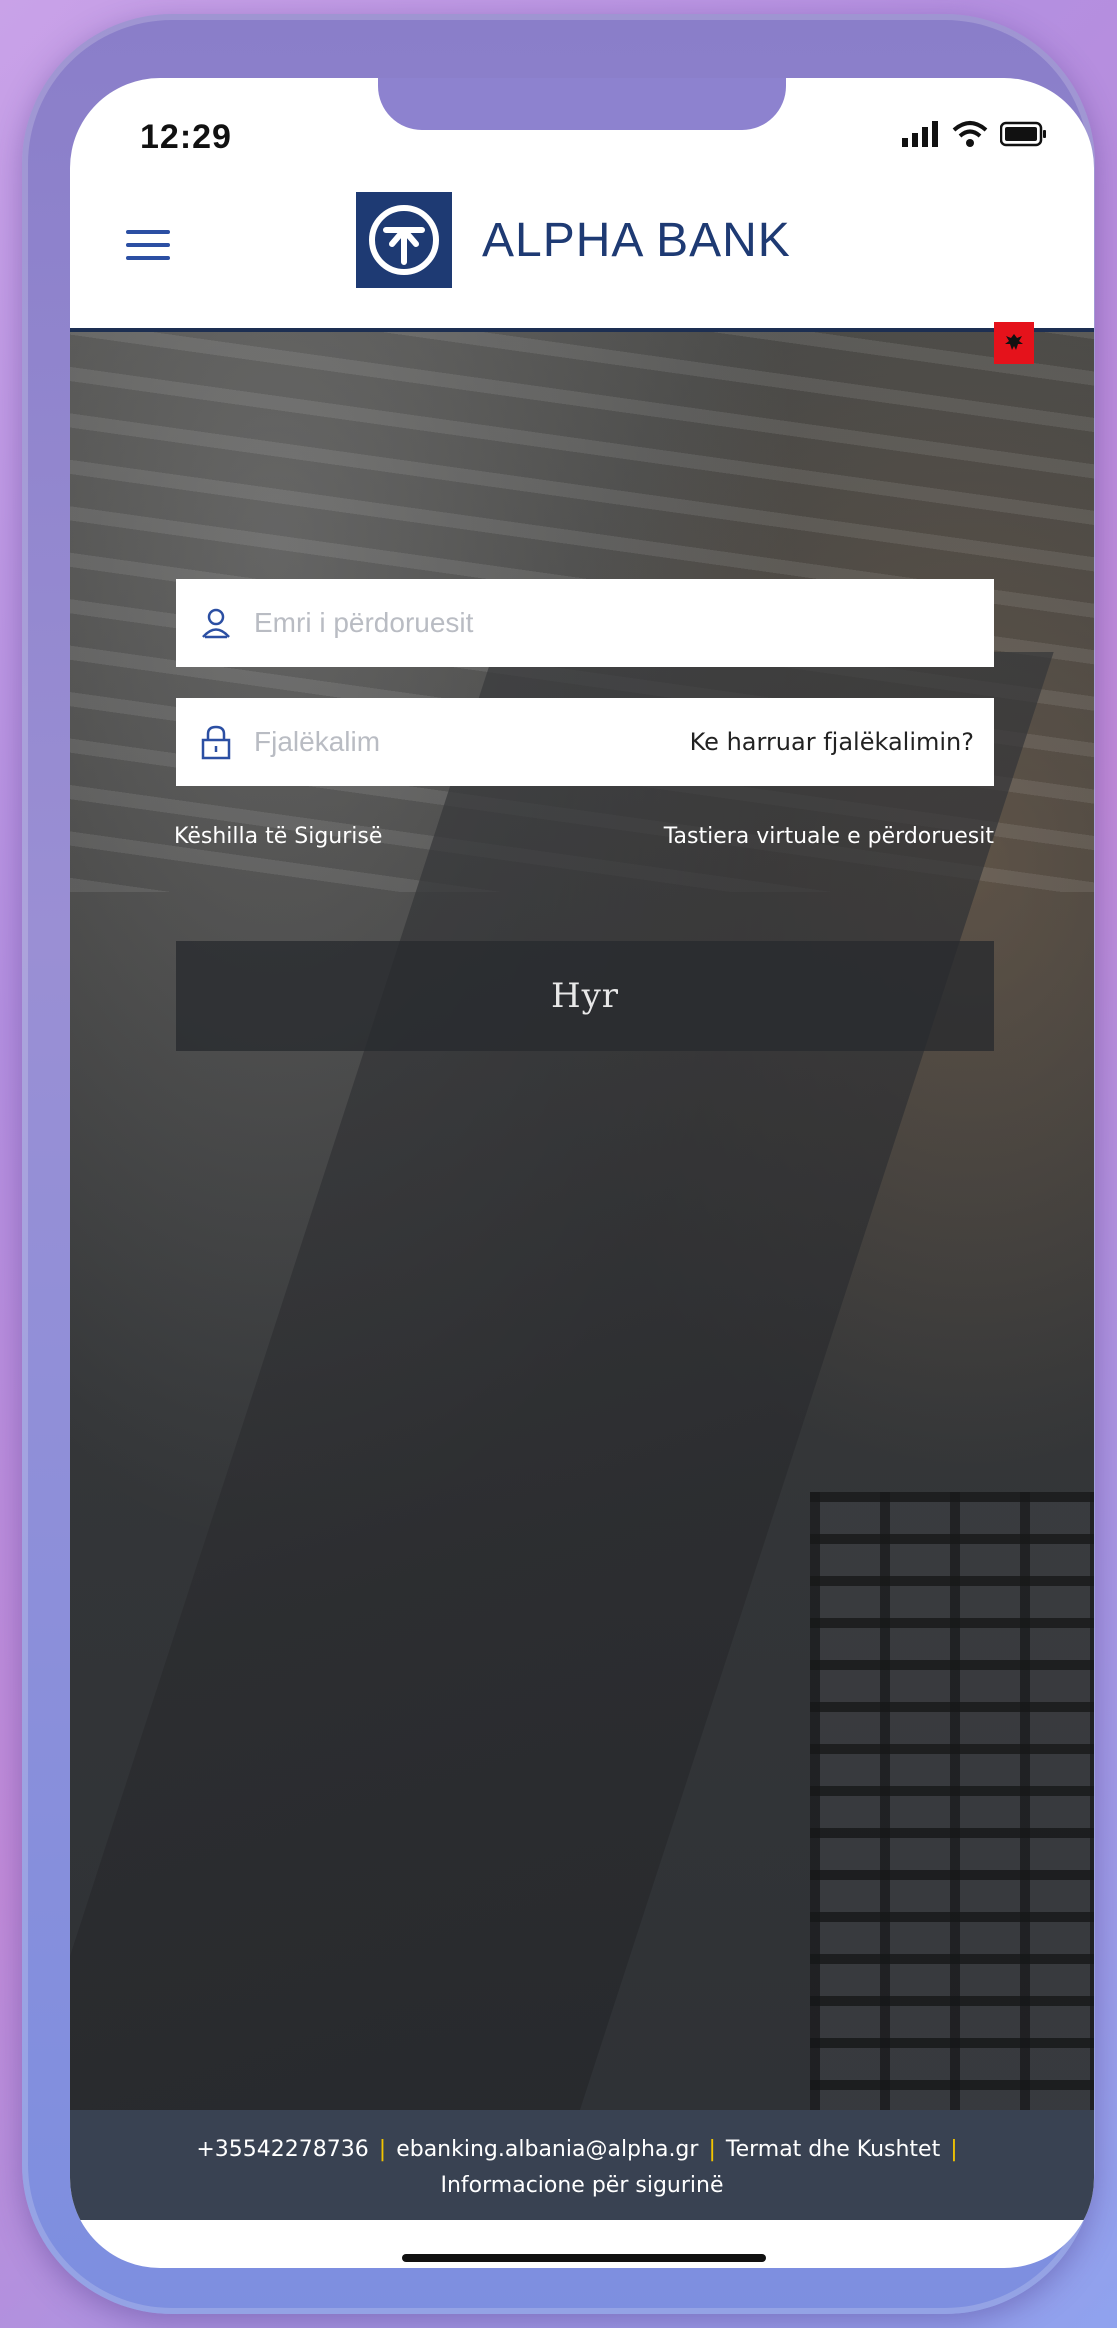 The image size is (1117, 2328). Describe the element at coordinates (833, 2149) in the screenshot. I see `footer-terms-link: Termat dhe Kushtet` at that location.